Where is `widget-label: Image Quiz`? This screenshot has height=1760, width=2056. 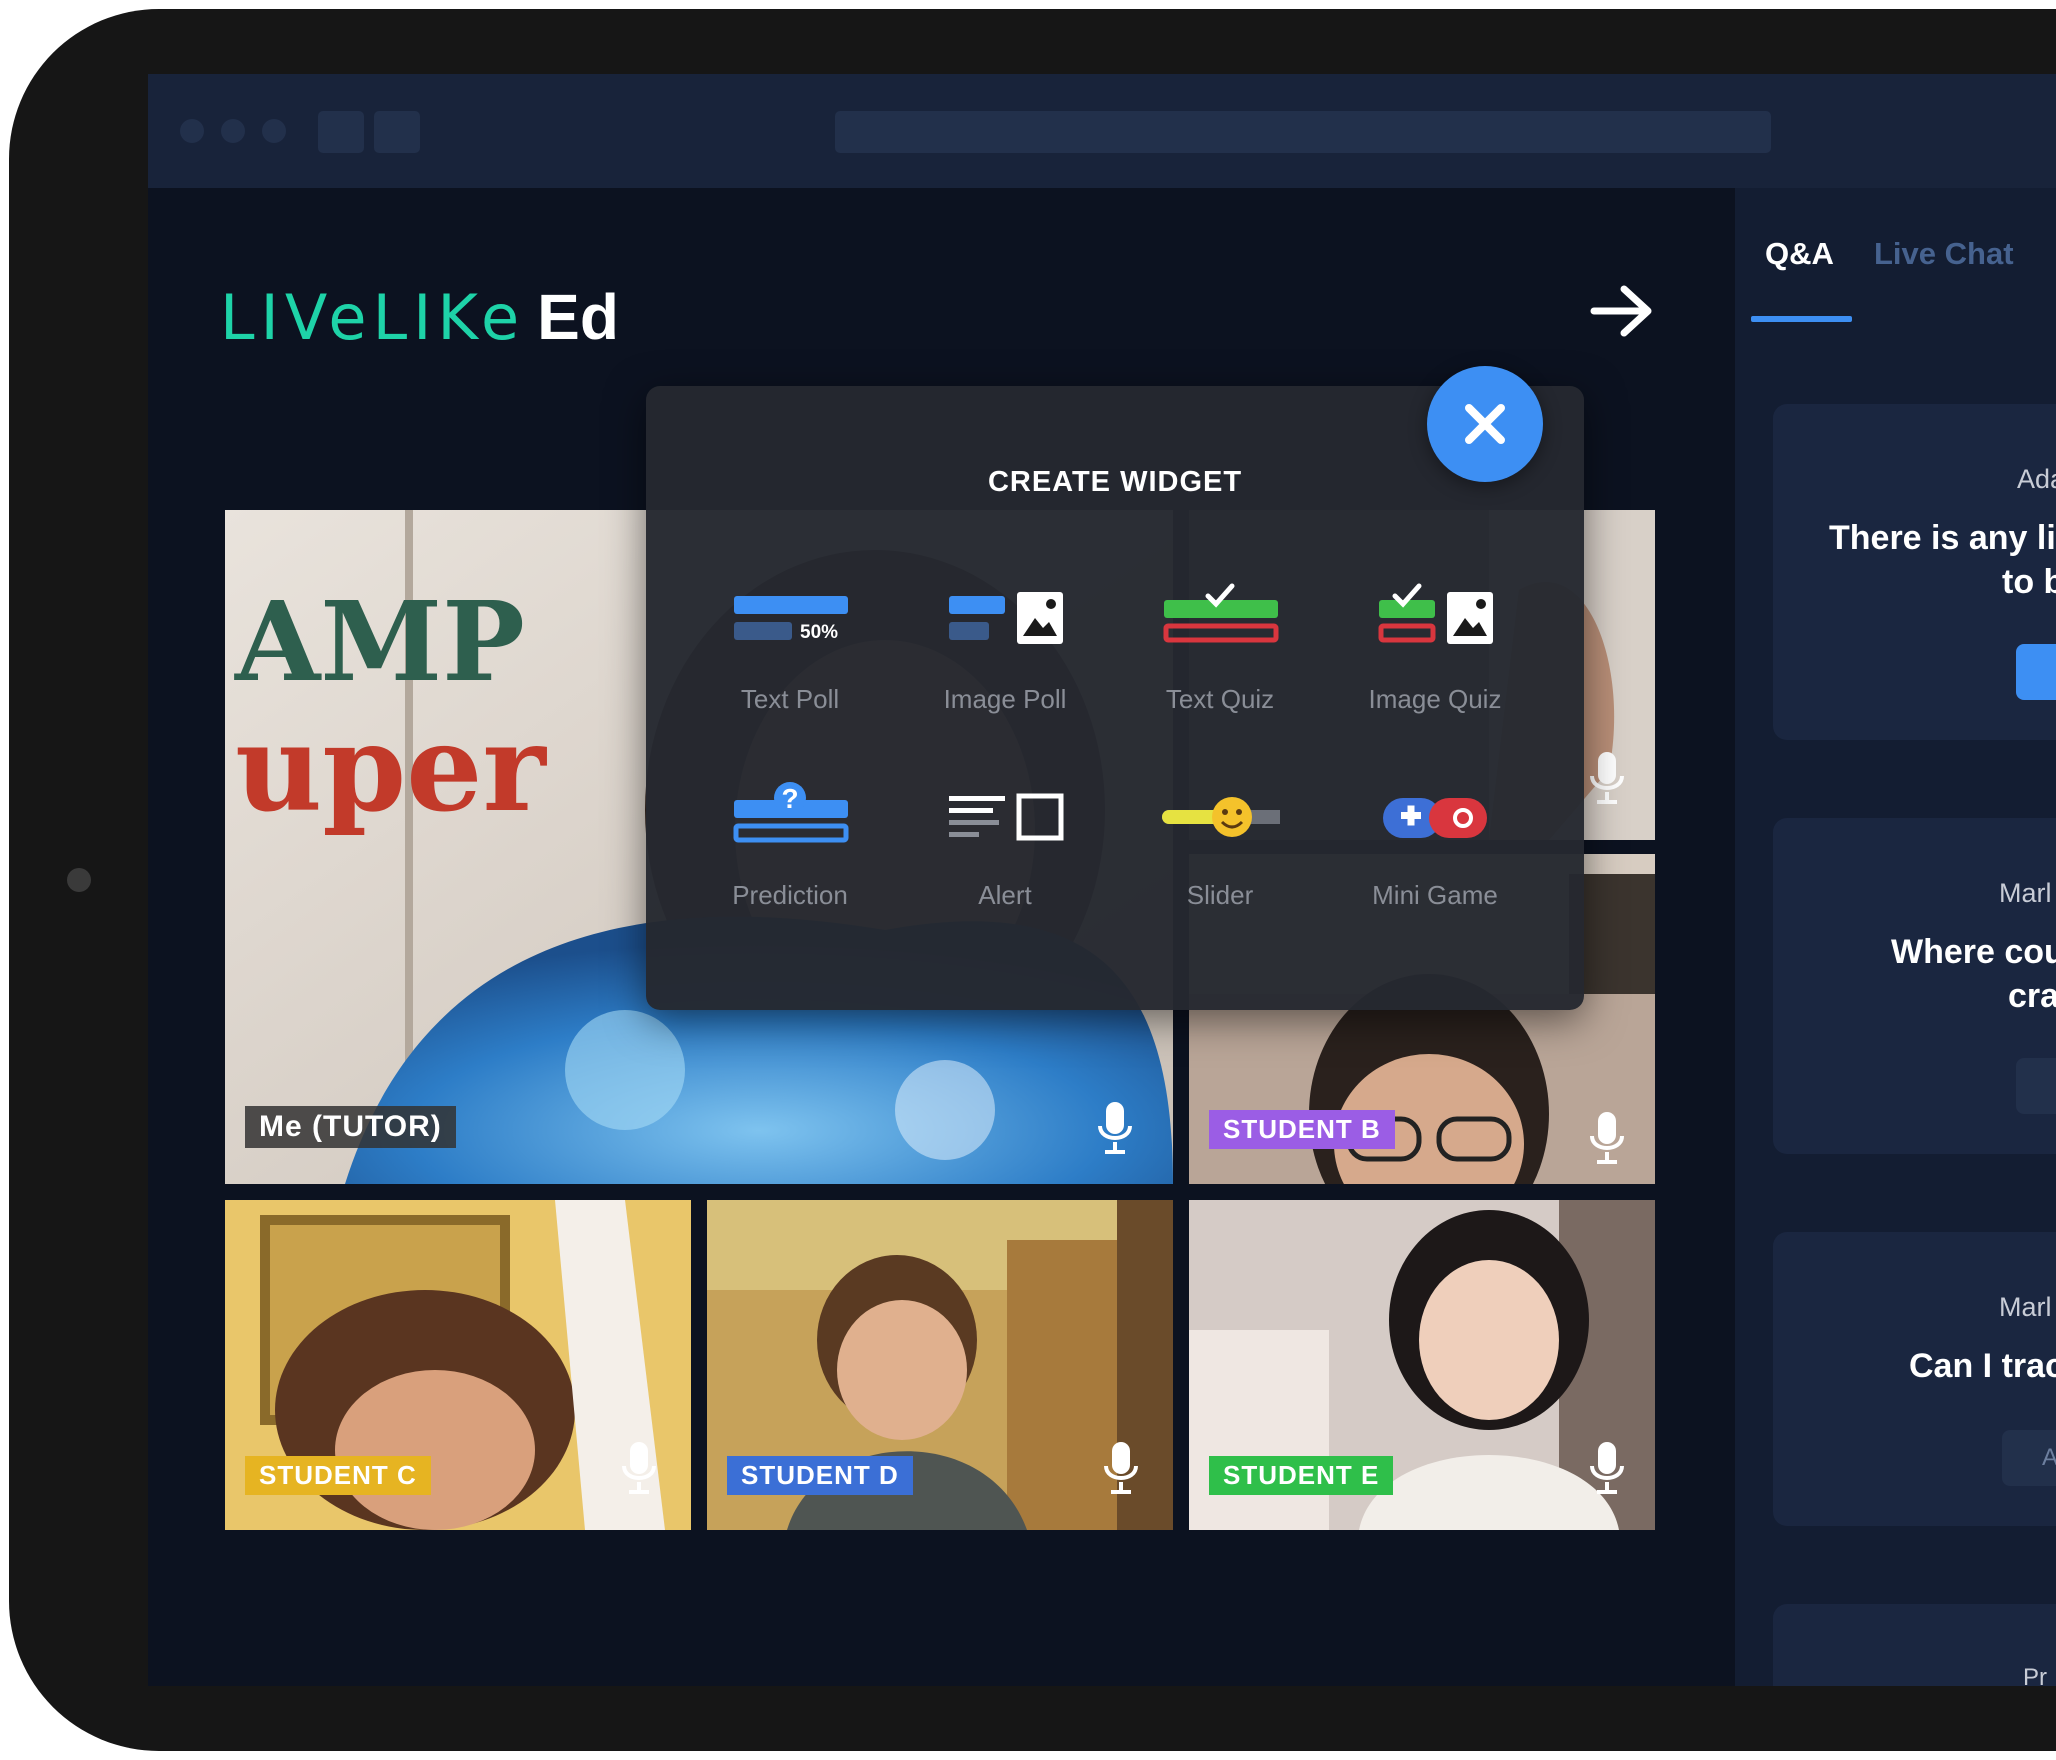
widget-label: Image Quiz is located at coordinates (1435, 699).